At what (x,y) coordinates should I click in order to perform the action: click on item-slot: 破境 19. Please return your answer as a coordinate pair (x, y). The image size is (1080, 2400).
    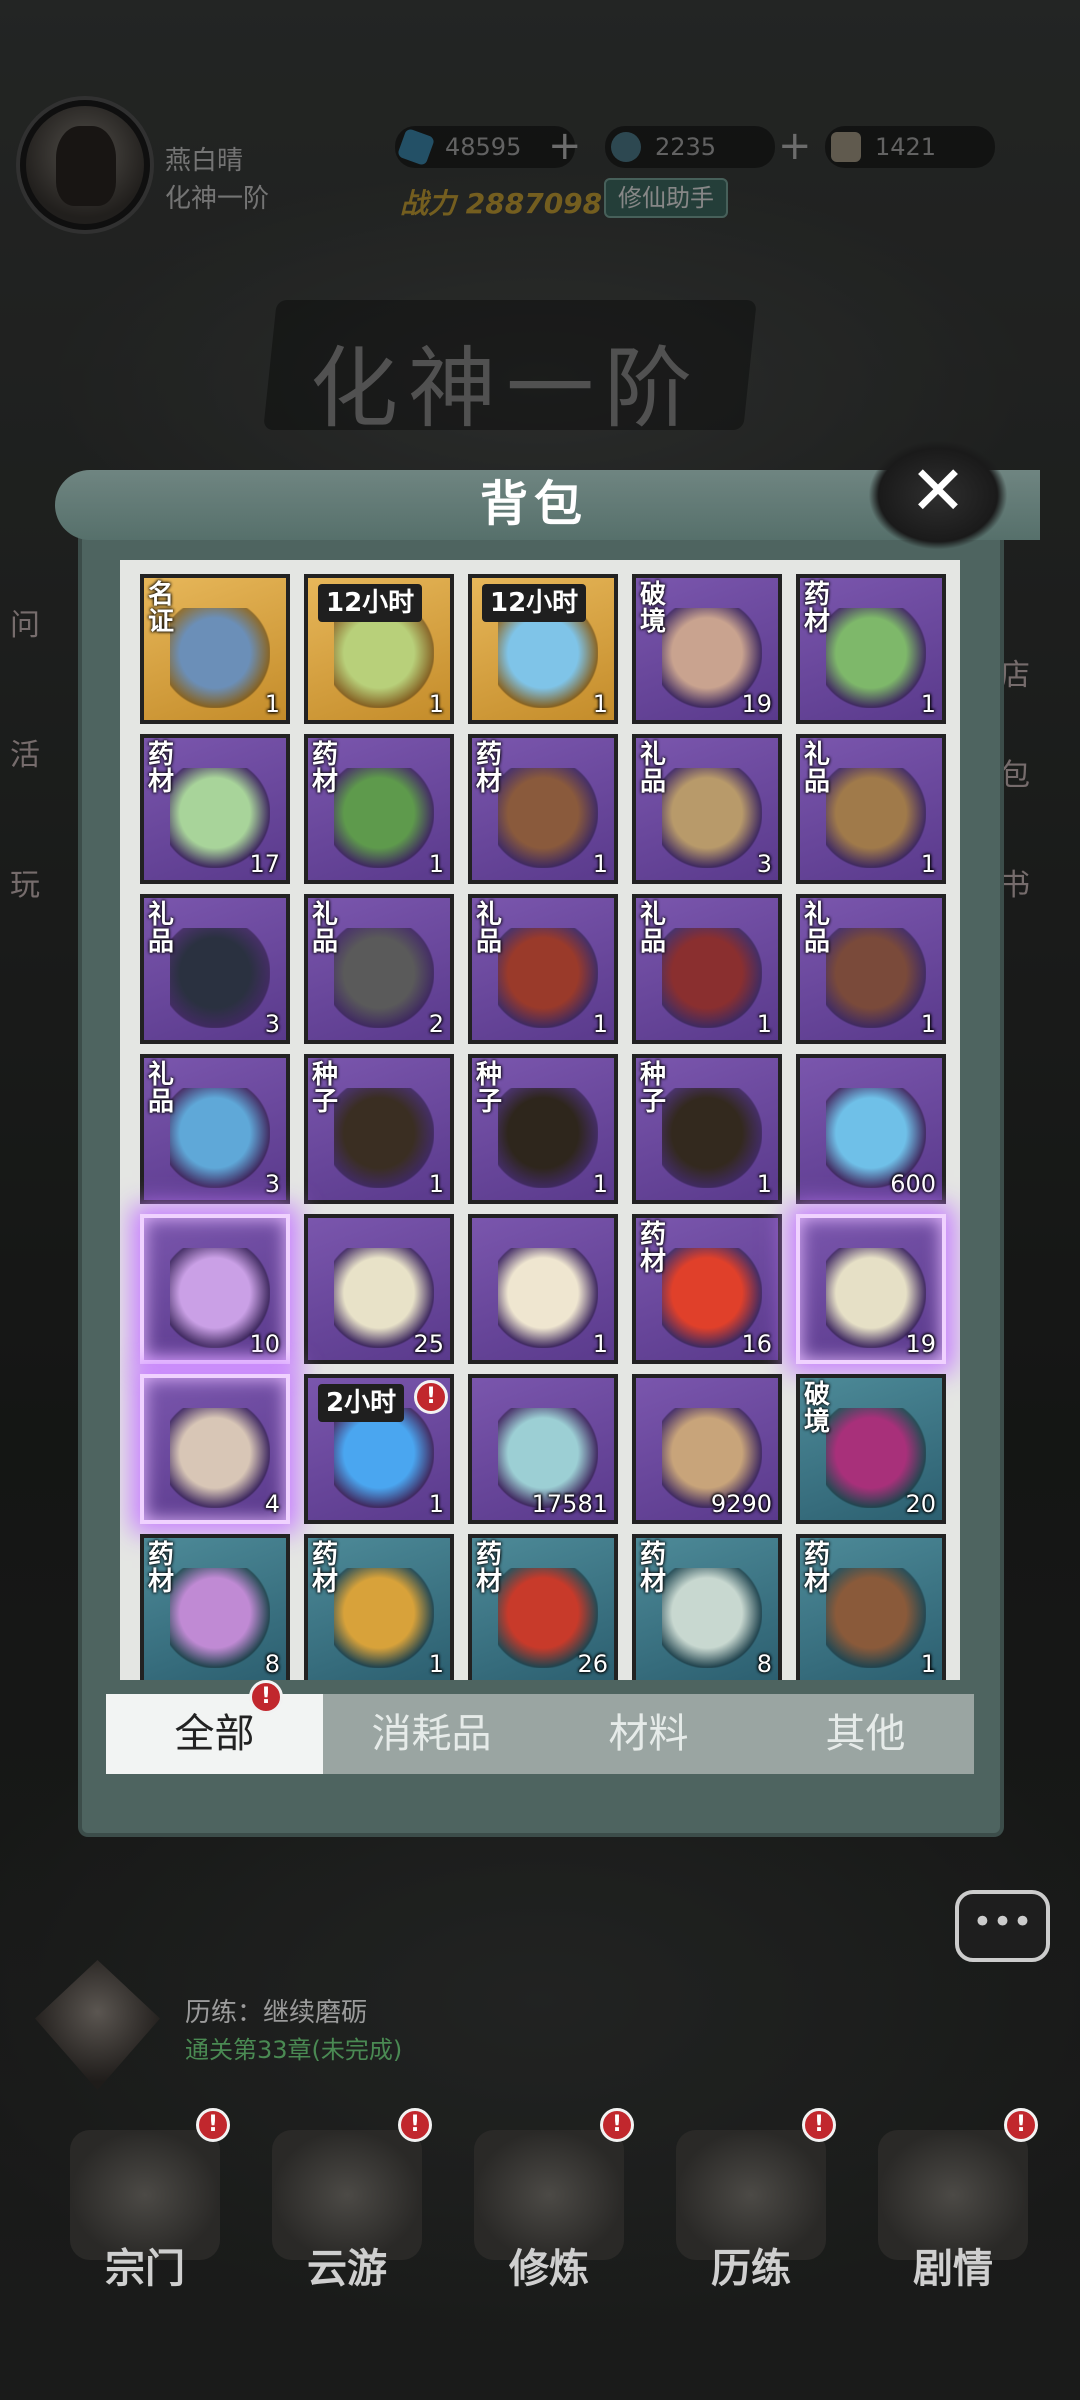
    Looking at the image, I should click on (707, 649).